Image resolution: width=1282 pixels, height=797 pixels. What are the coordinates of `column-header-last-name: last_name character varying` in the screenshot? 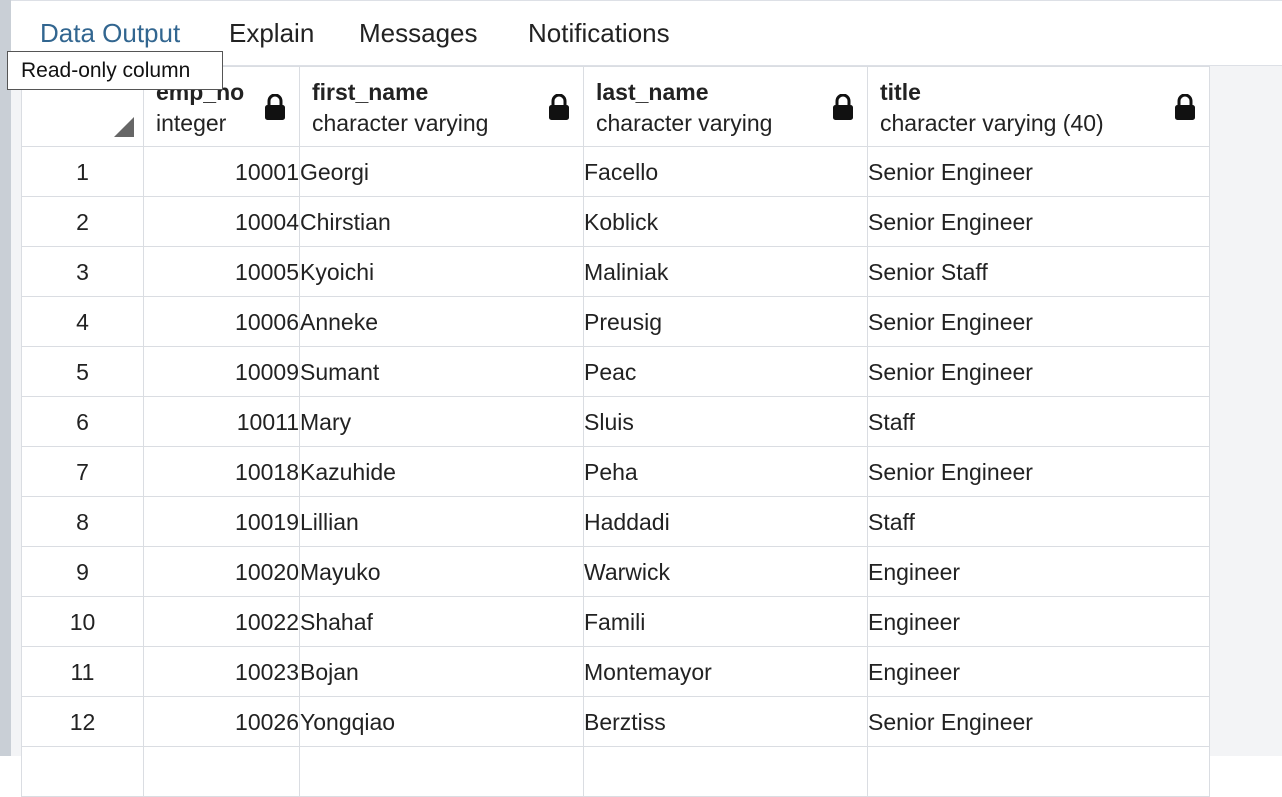 It's located at (725, 106).